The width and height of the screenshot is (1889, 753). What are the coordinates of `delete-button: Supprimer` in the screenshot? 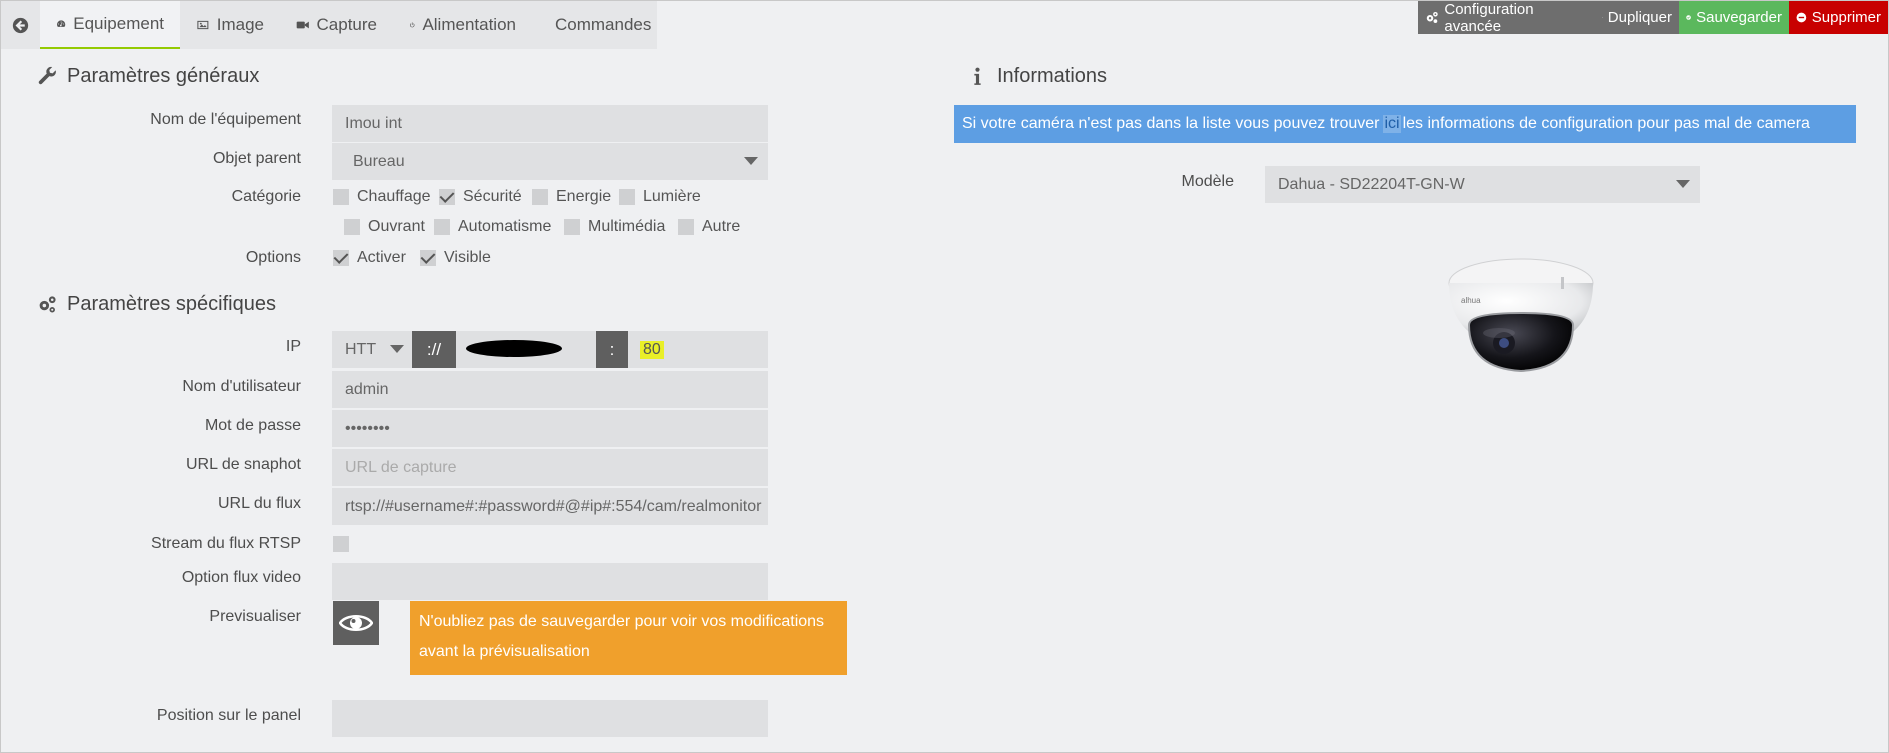 It's located at (1838, 17).